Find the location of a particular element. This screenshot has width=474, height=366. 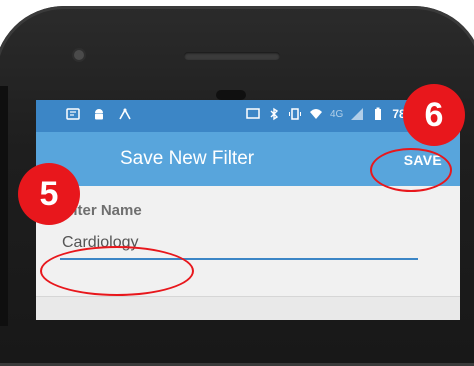

notification-icon is located at coordinates (73, 114).